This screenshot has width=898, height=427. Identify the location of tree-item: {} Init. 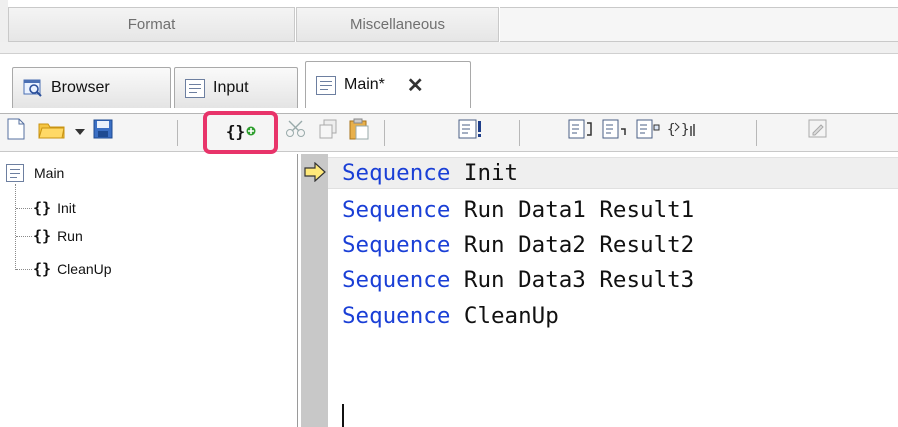
(54, 208).